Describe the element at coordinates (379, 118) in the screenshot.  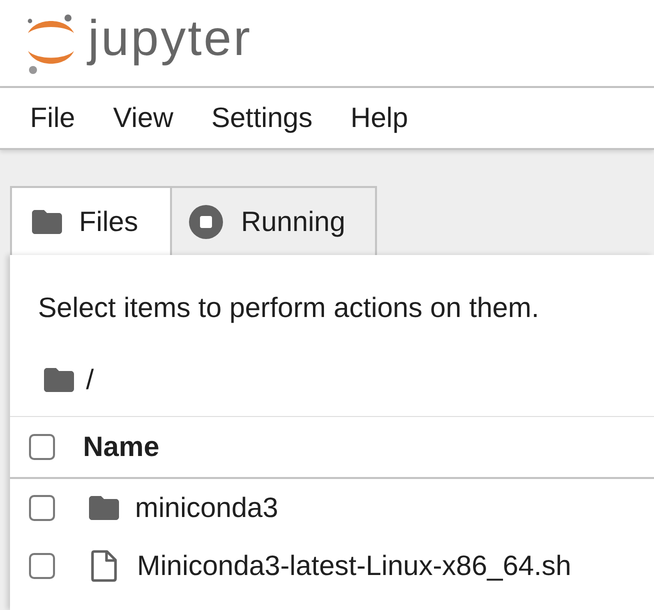
I see `menu-item: Help` at that location.